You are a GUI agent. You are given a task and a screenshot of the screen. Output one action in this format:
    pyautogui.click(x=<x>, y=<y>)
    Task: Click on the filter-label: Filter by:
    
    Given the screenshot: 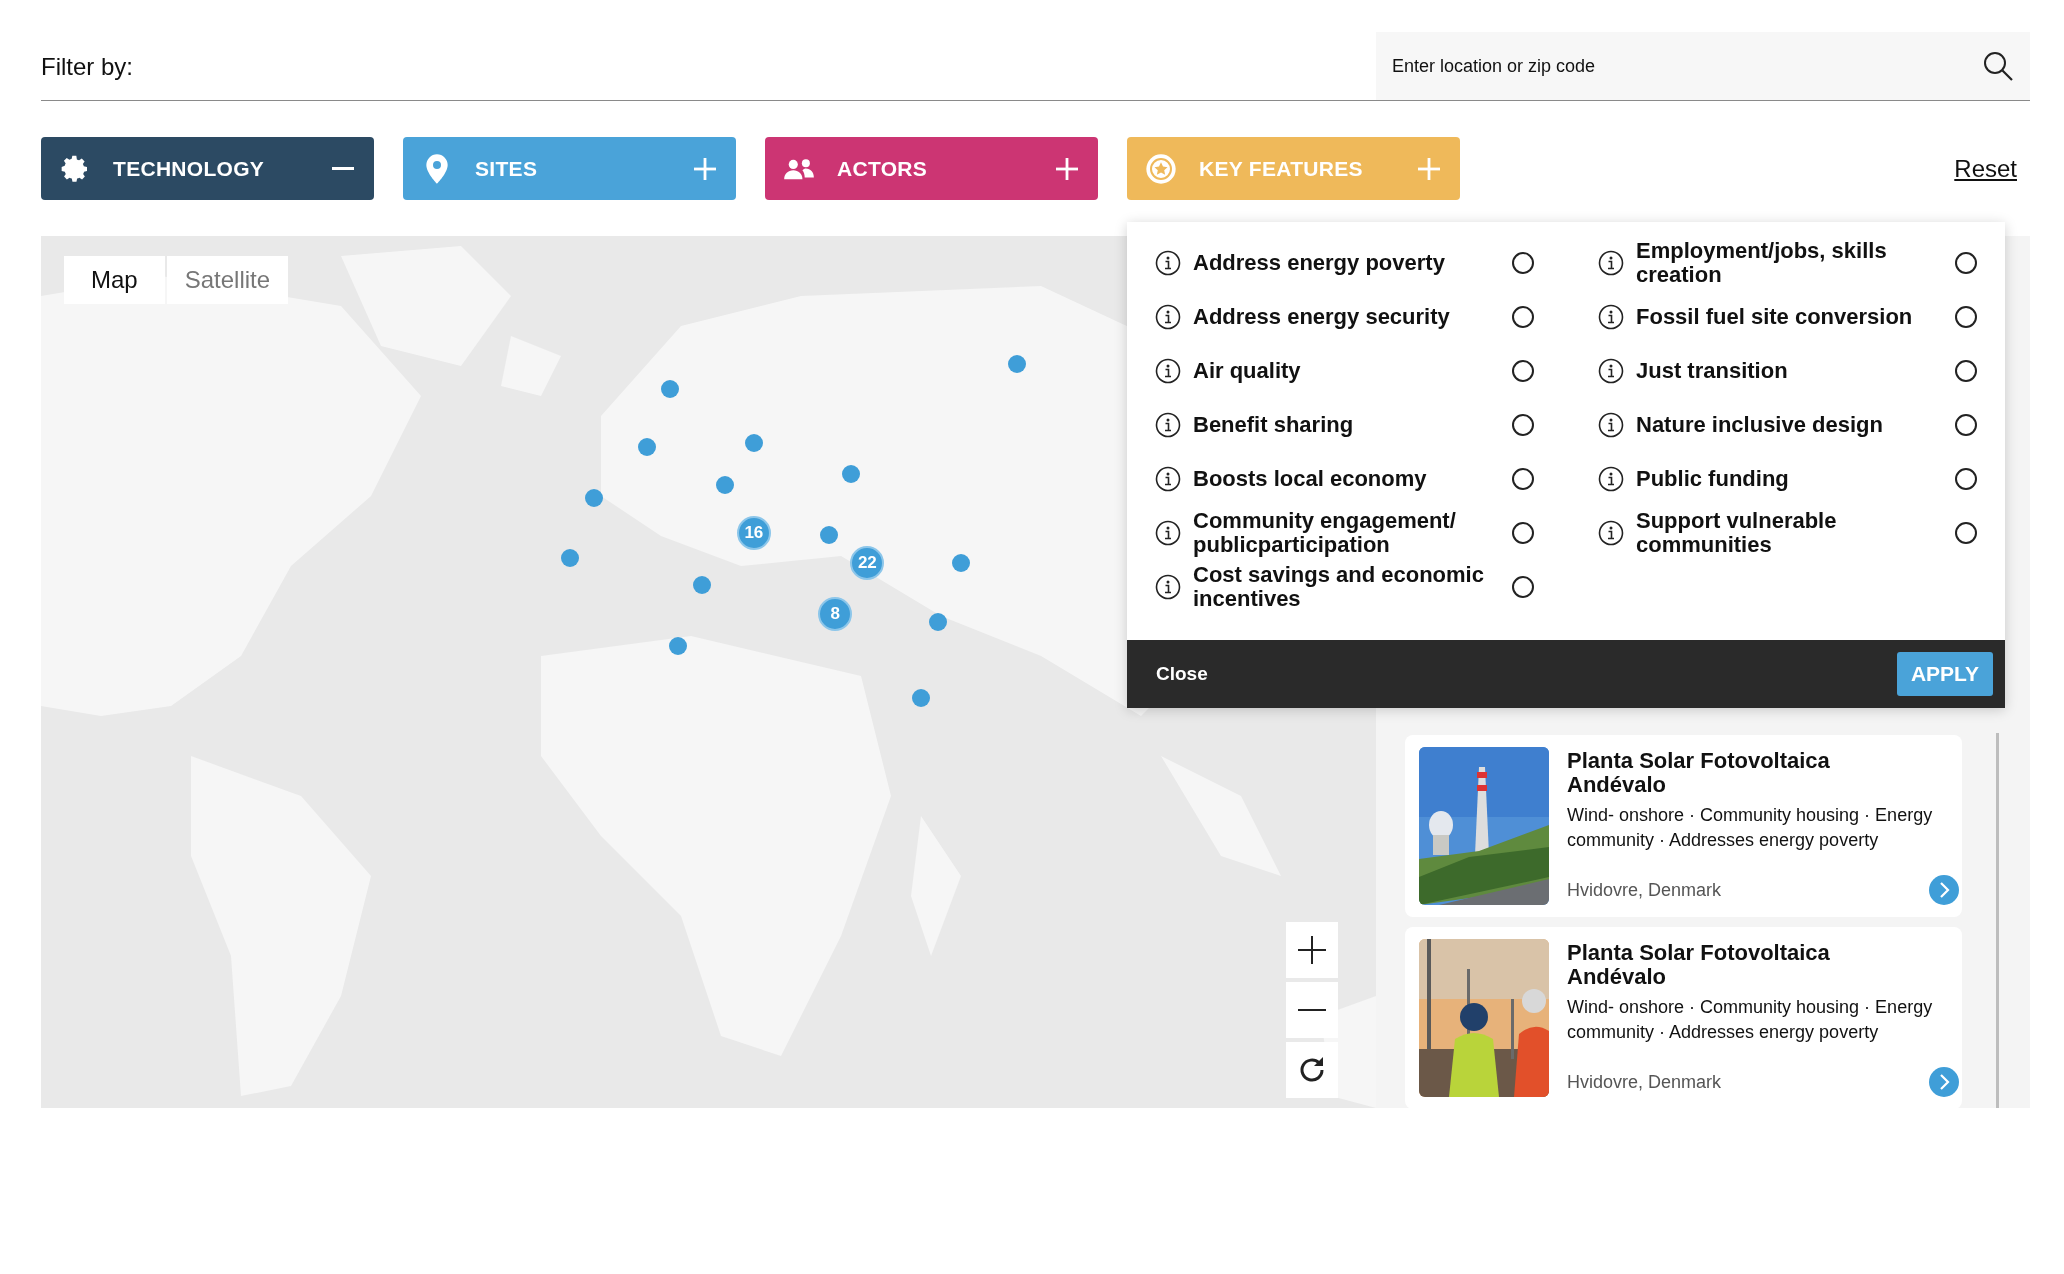 What is the action you would take?
    pyautogui.click(x=87, y=67)
    